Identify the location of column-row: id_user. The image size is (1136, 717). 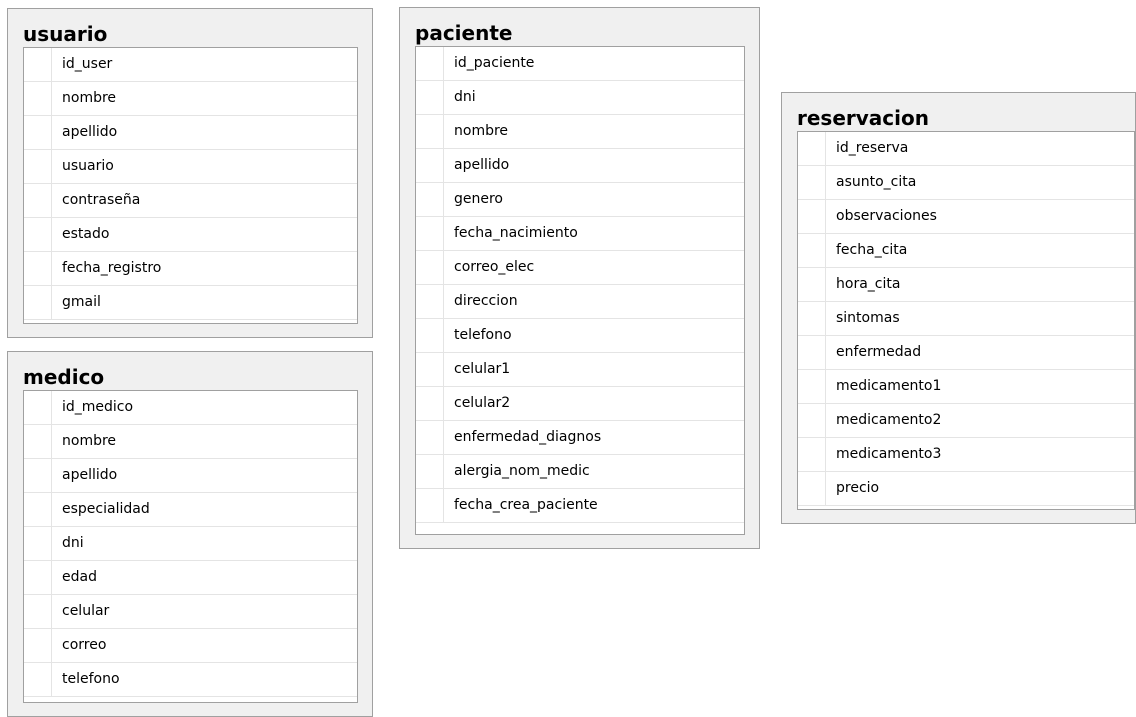
(190, 65).